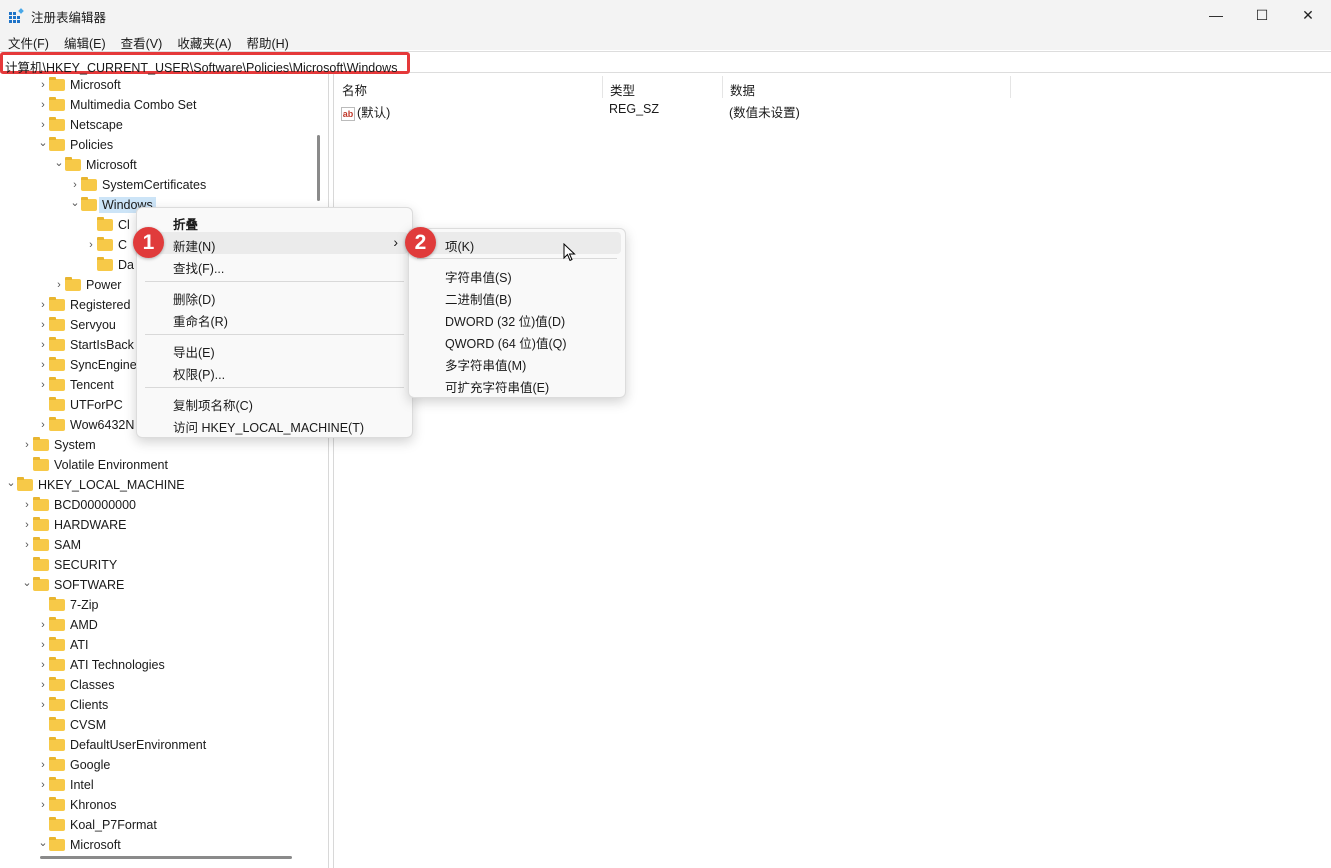 The width and height of the screenshot is (1331, 868). What do you see at coordinates (738, 86) in the screenshot?
I see `column-header-data: 数据` at bounding box center [738, 86].